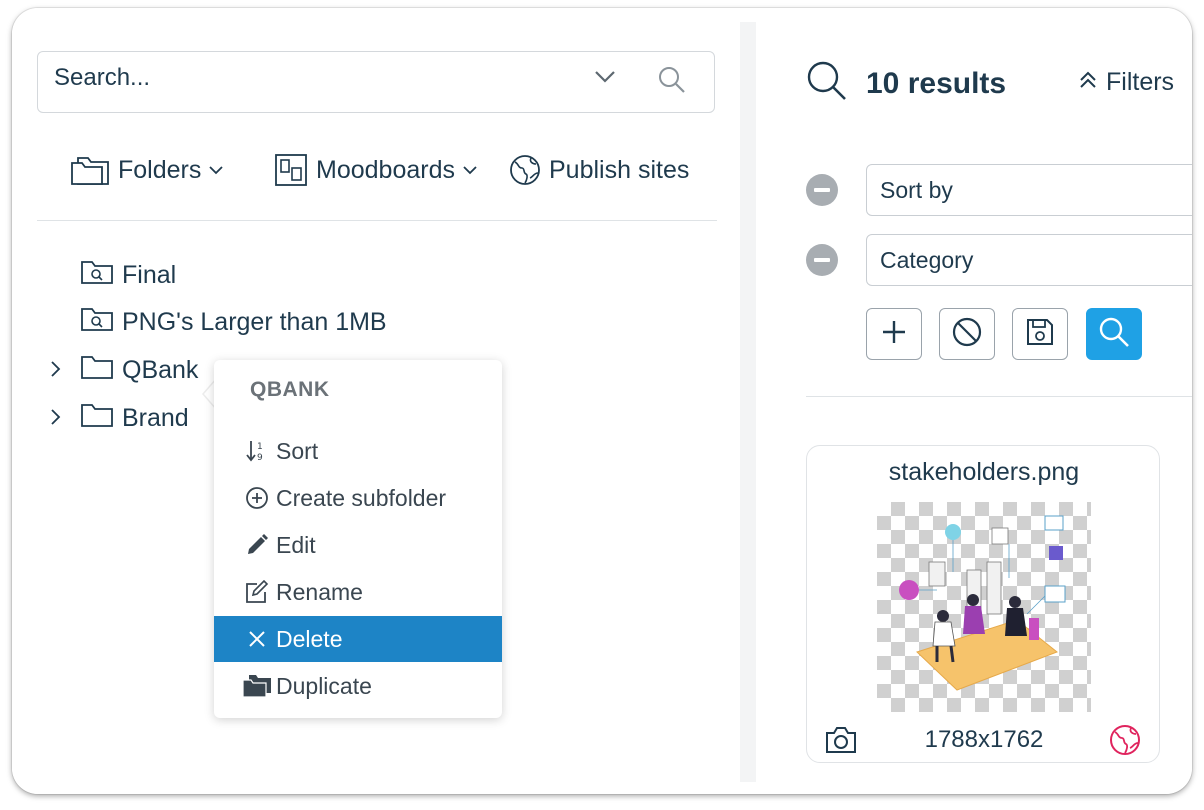  Describe the element at coordinates (984, 472) in the screenshot. I see `asset-filename: stakeholders.png` at that location.